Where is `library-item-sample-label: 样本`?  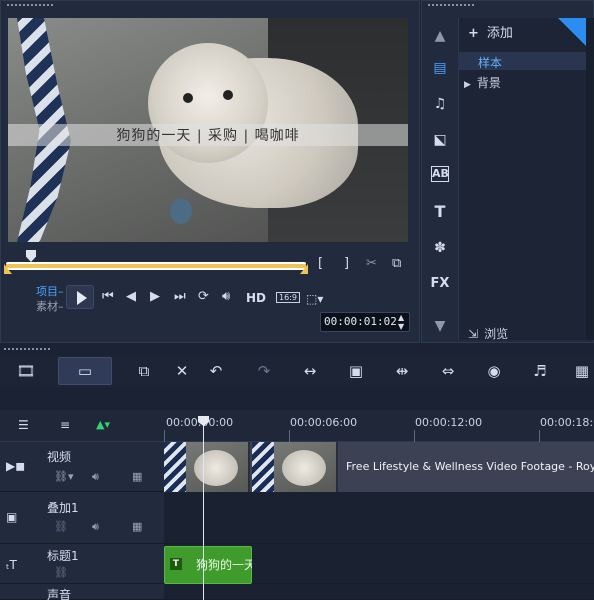 library-item-sample-label: 样本 is located at coordinates (490, 62).